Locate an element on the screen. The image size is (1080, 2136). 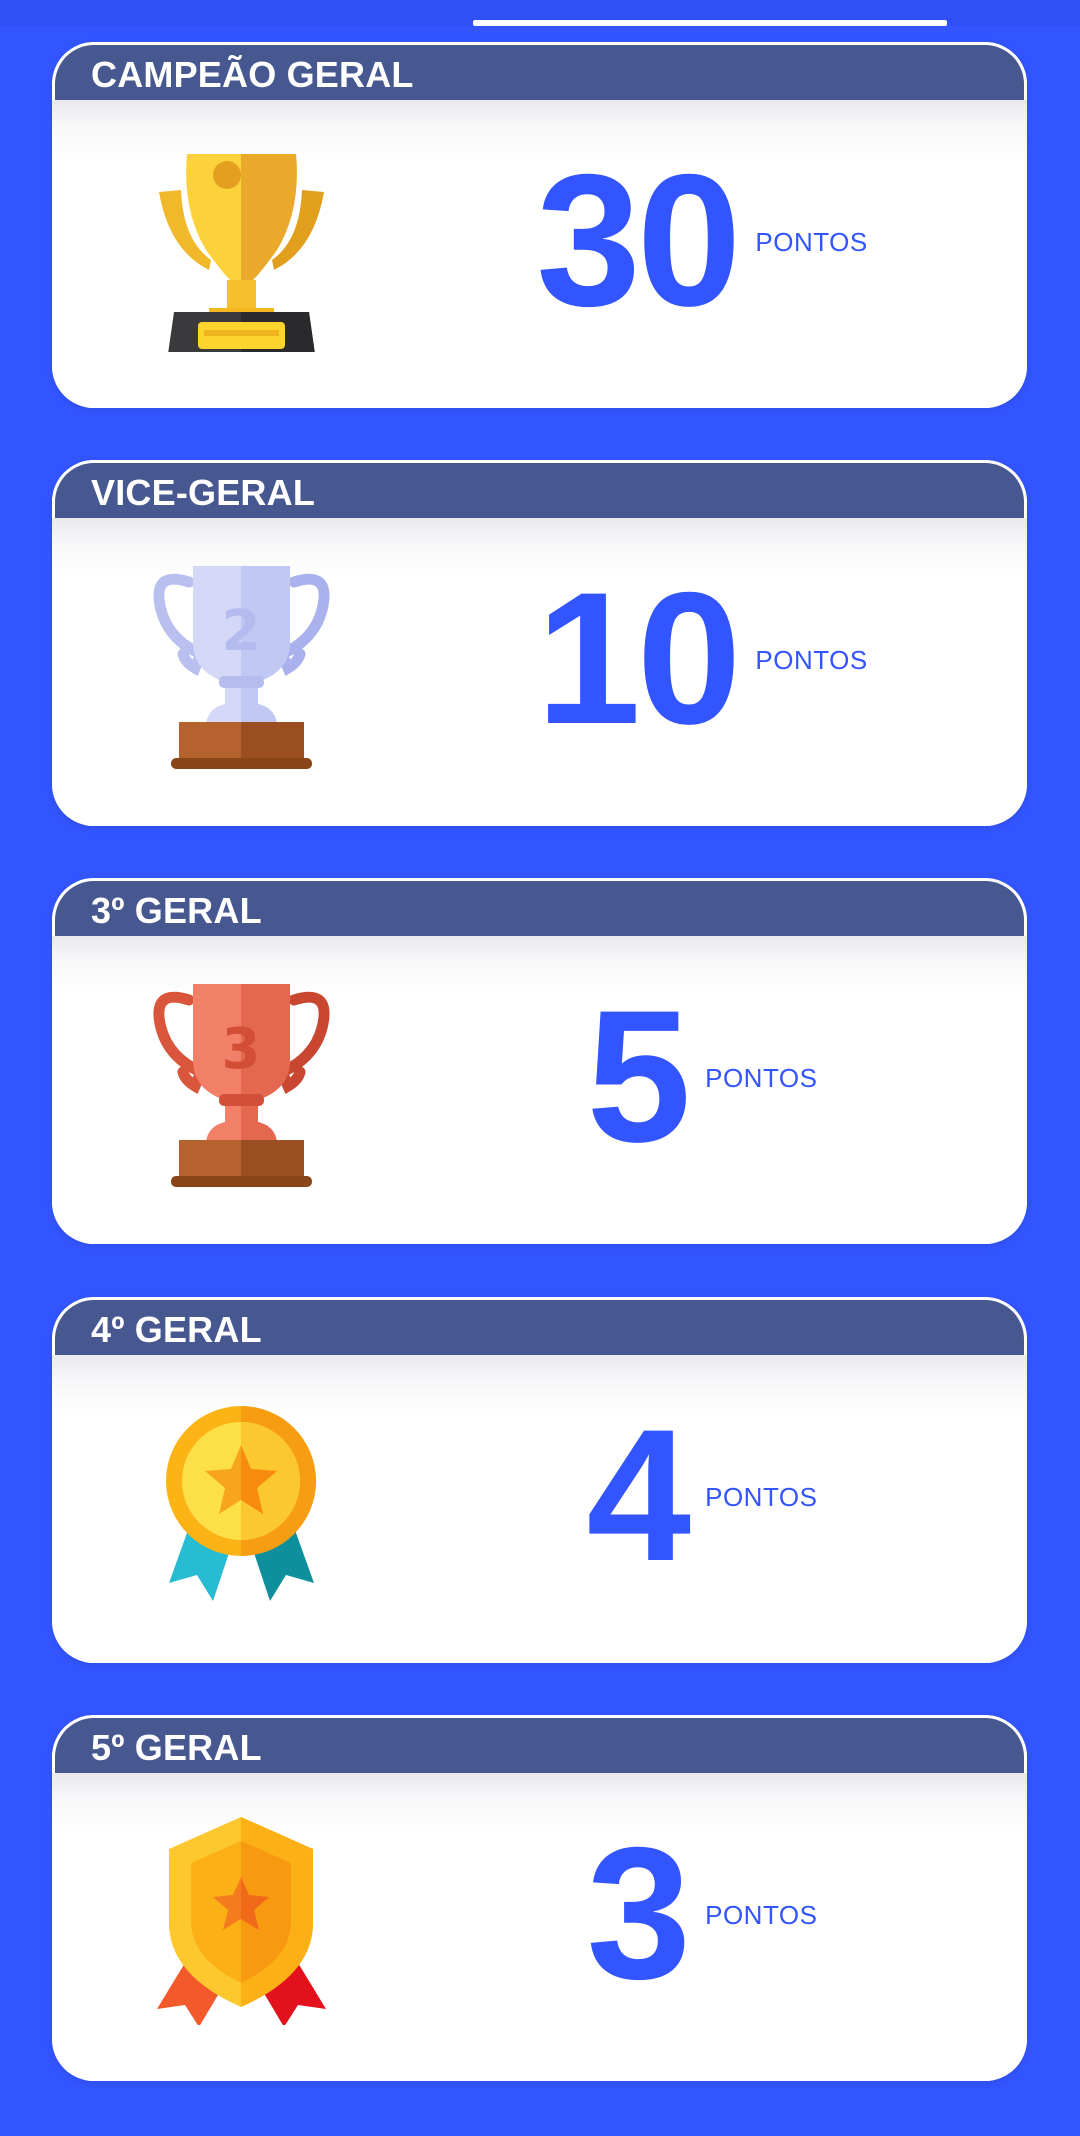
points-value: 5 is located at coordinates (639, 1076).